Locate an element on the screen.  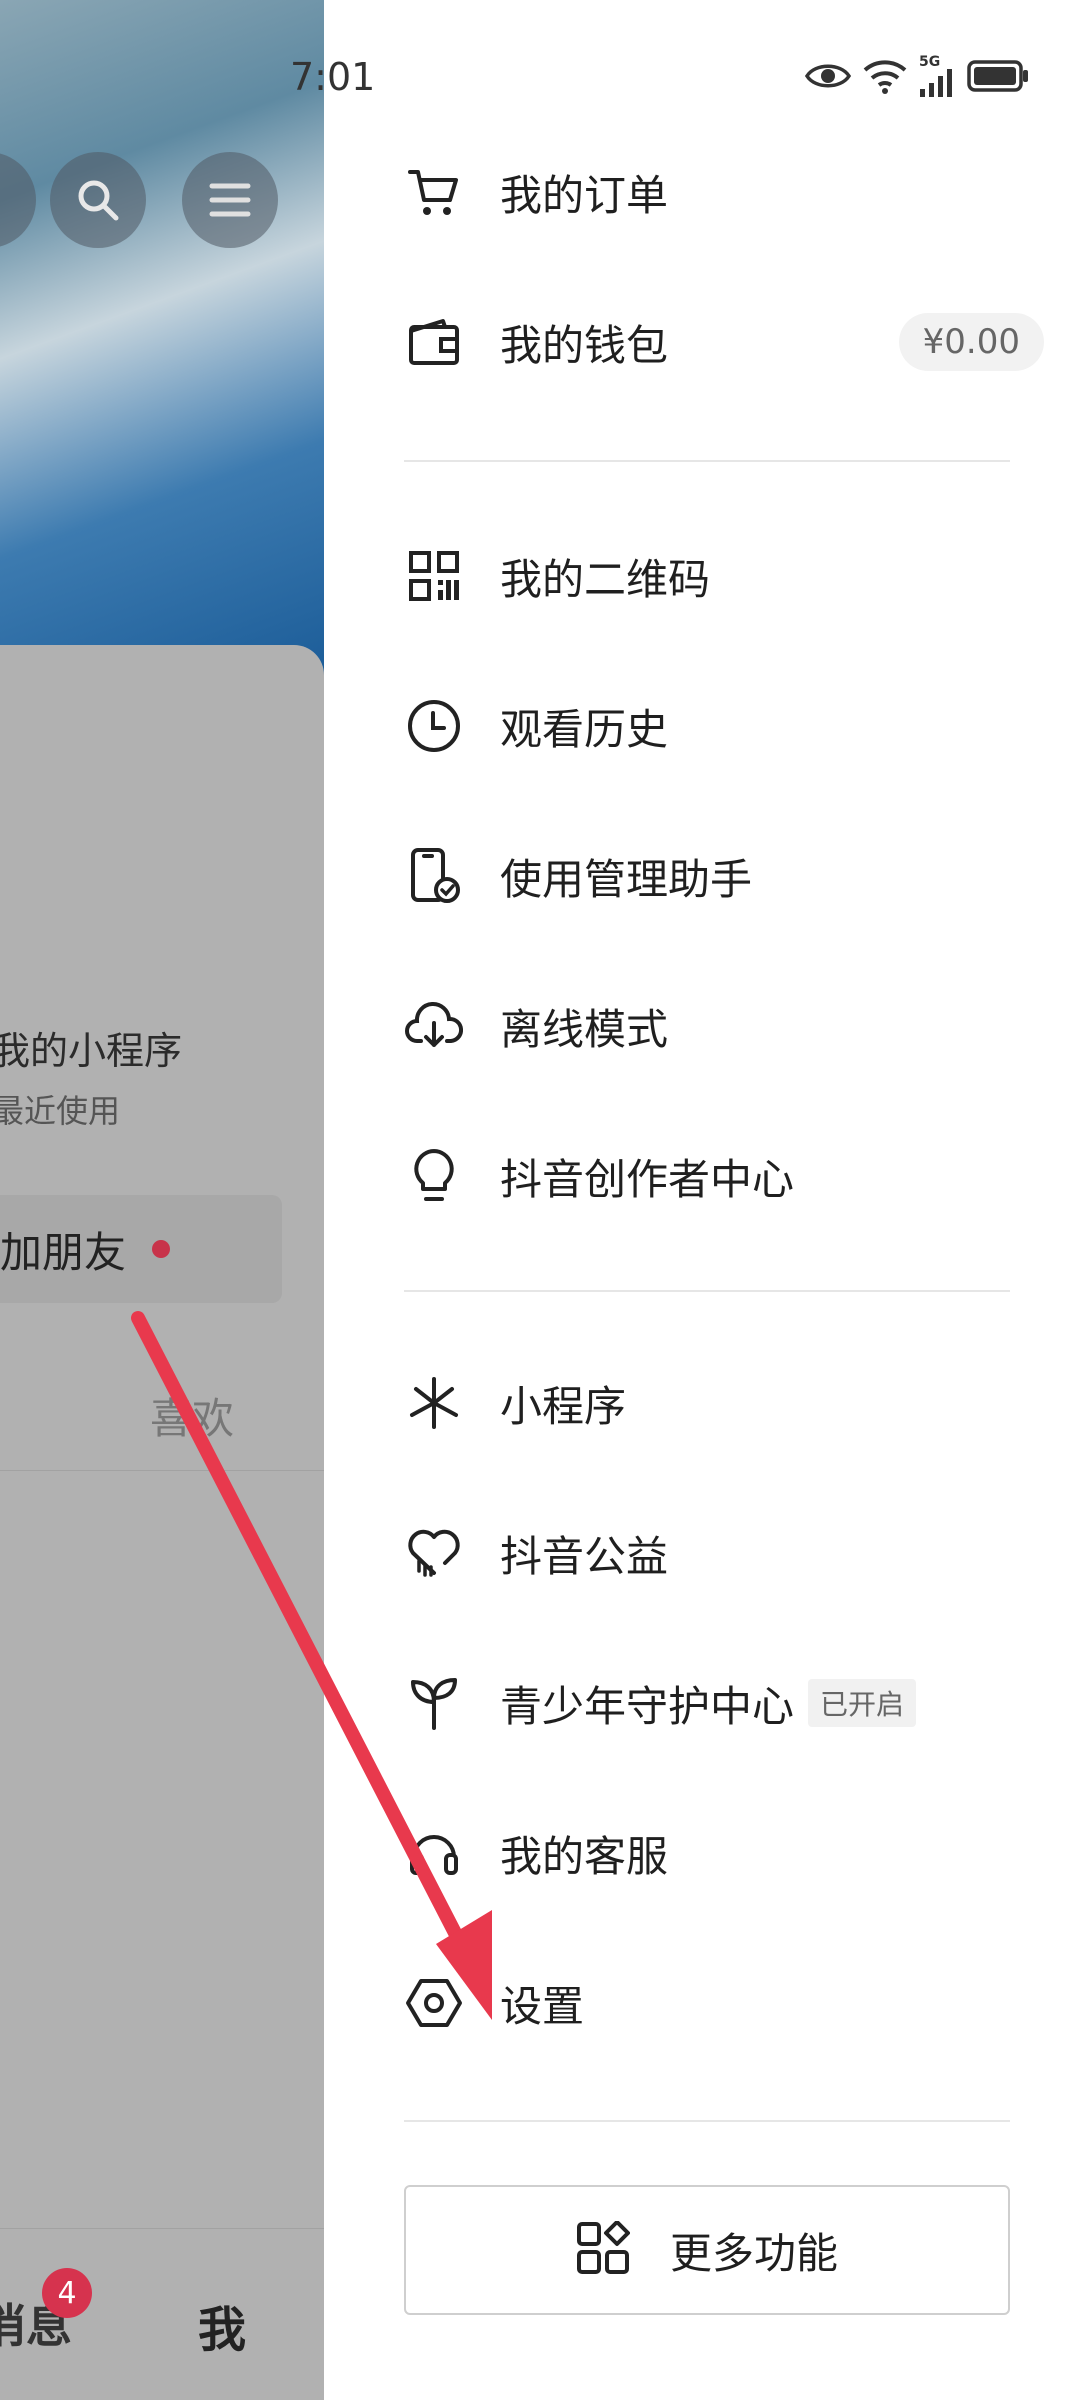
menu-item-wallet: 我的钱包 ¥0.00 is located at coordinates (729, 342).